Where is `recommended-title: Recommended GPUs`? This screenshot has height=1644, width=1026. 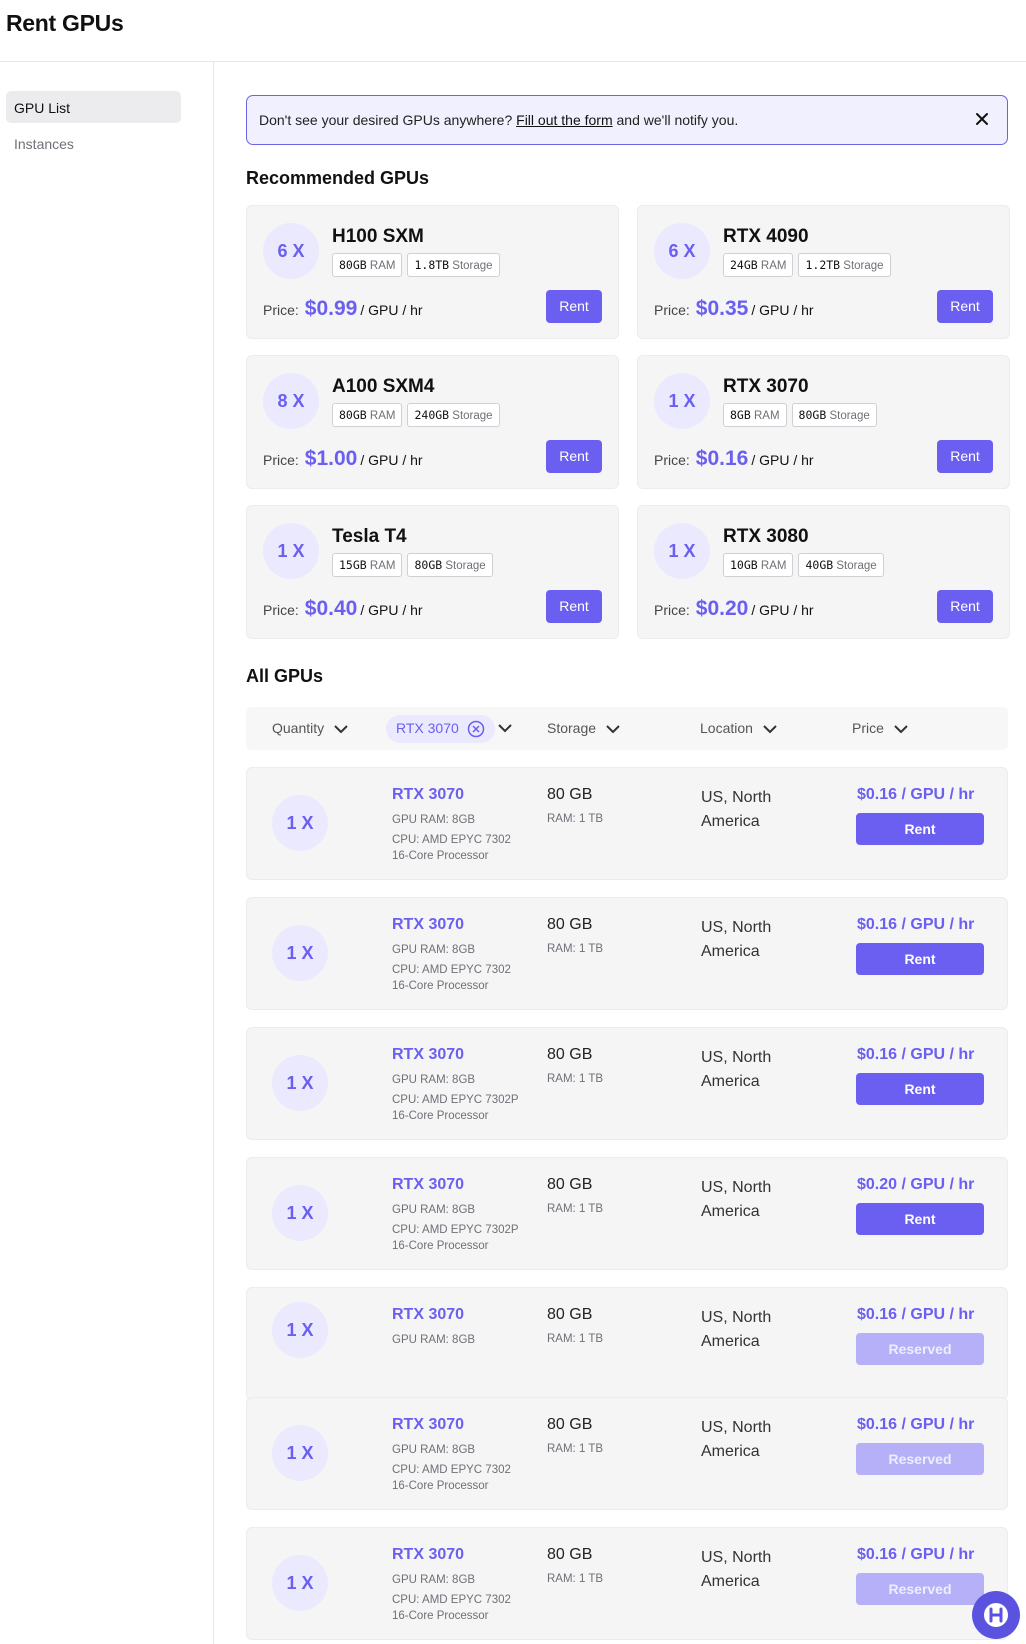 recommended-title: Recommended GPUs is located at coordinates (338, 178).